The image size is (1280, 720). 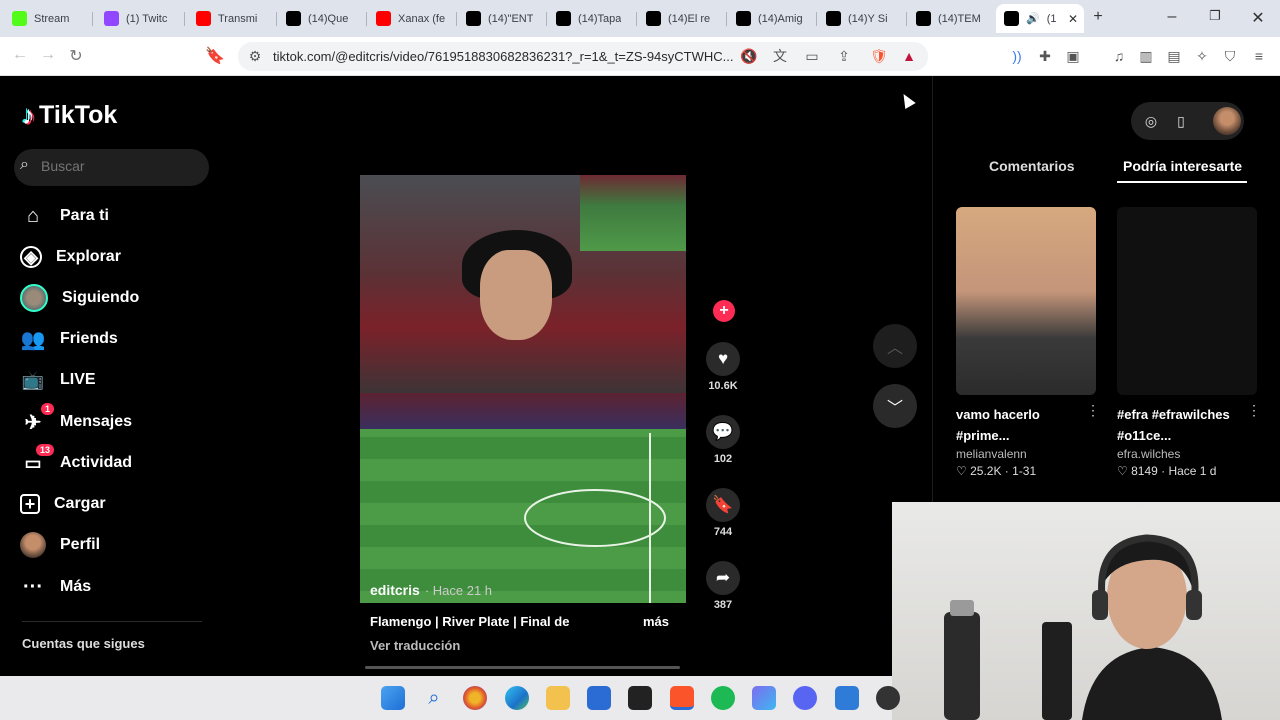 I want to click on share-button: ➦ 387, so click(x=723, y=586).